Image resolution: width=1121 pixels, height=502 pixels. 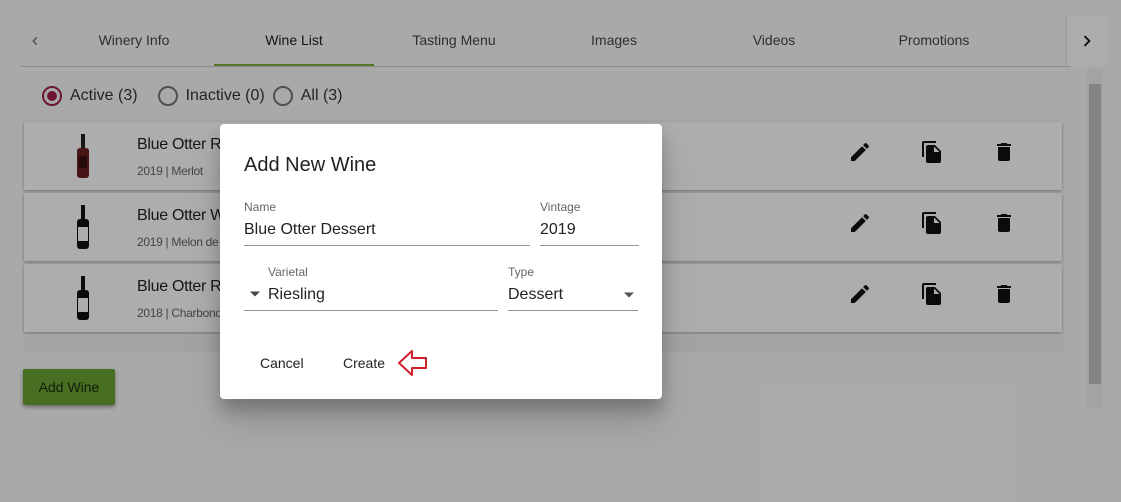 I want to click on type-select: Dessert, so click(x=535, y=295).